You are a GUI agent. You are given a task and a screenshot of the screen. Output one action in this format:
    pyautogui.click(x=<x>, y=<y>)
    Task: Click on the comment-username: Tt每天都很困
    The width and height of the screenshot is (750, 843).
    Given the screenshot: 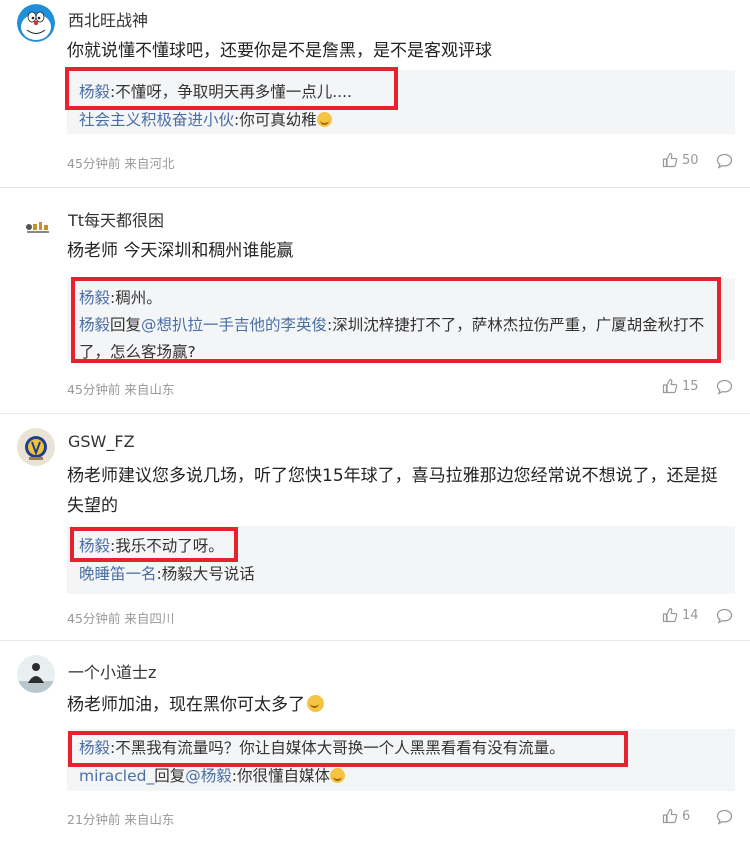 What is the action you would take?
    pyautogui.click(x=116, y=219)
    